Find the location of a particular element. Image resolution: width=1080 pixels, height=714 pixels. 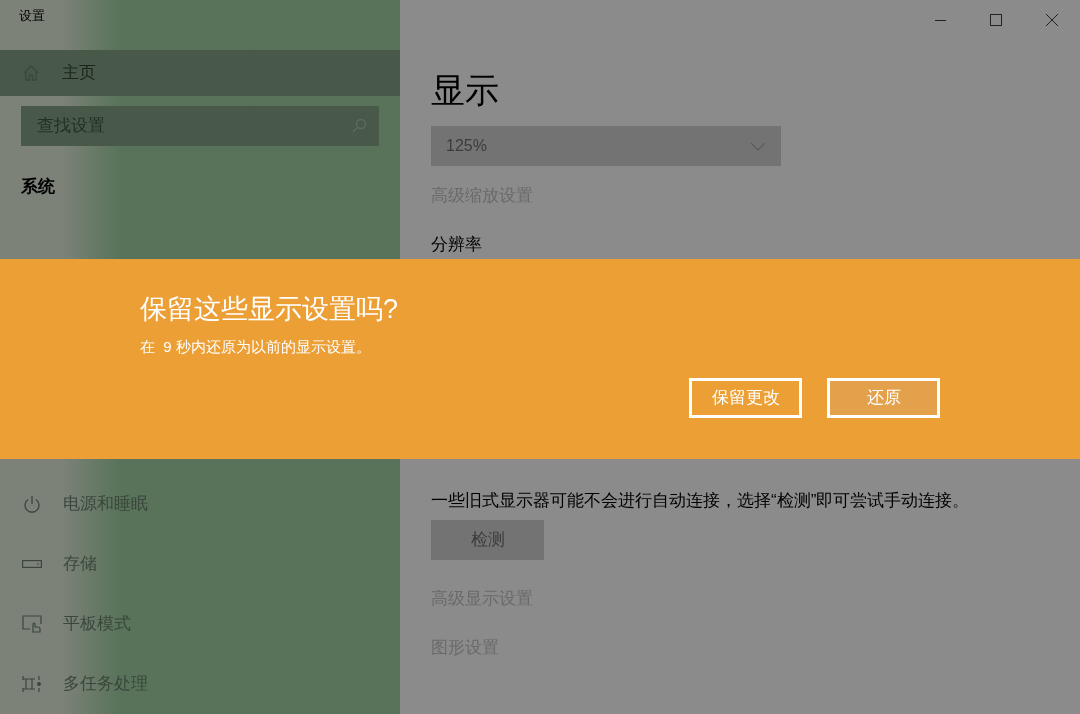

dialog-button: 保留更改 is located at coordinates (745, 398).